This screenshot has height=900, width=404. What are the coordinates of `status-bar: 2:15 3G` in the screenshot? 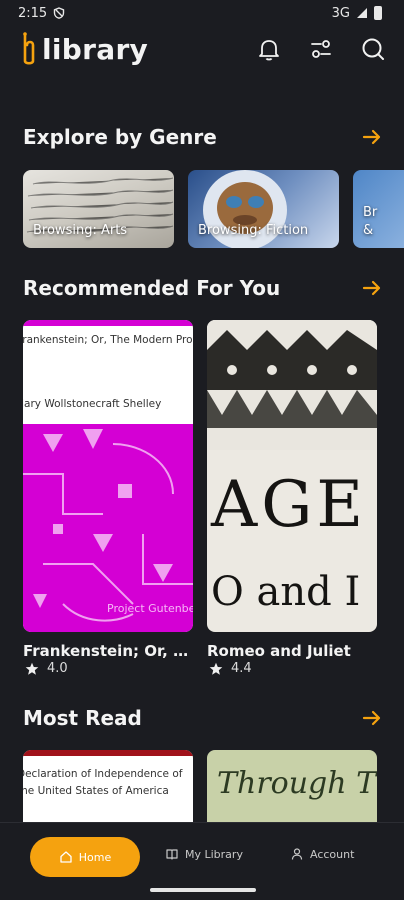 It's located at (202, 13).